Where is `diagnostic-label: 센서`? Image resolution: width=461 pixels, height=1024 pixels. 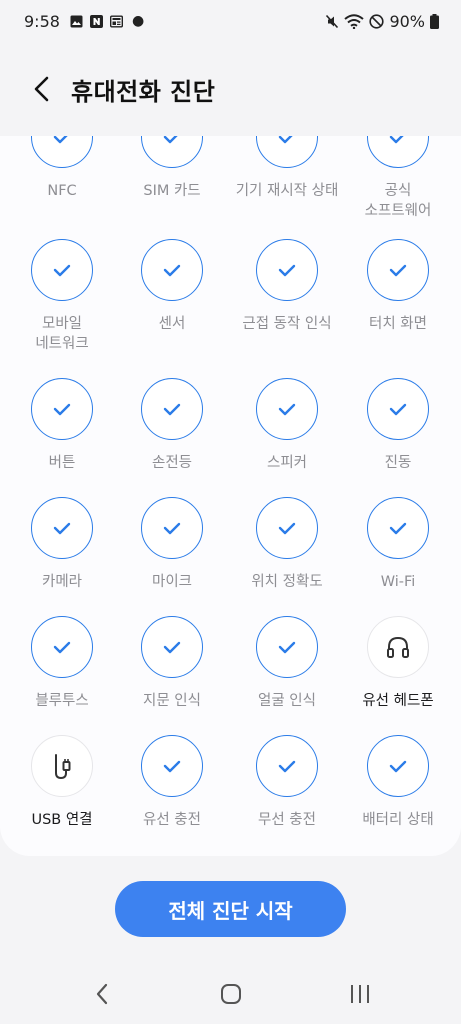 diagnostic-label: 센서 is located at coordinates (172, 324).